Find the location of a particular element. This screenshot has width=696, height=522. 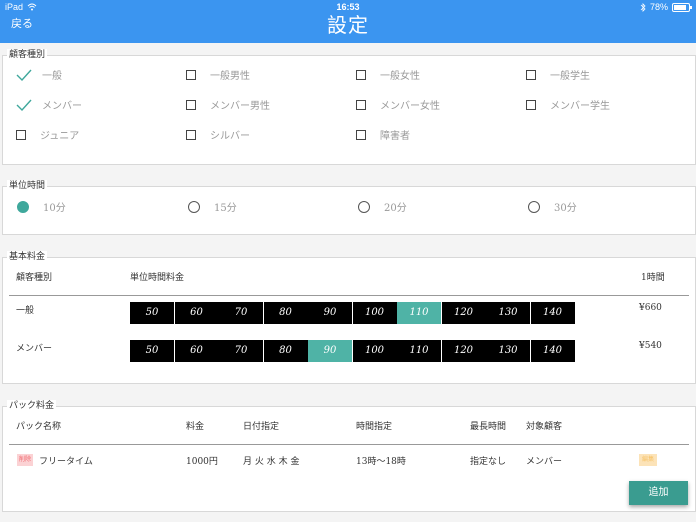

option-label: 20分 is located at coordinates (395, 208).